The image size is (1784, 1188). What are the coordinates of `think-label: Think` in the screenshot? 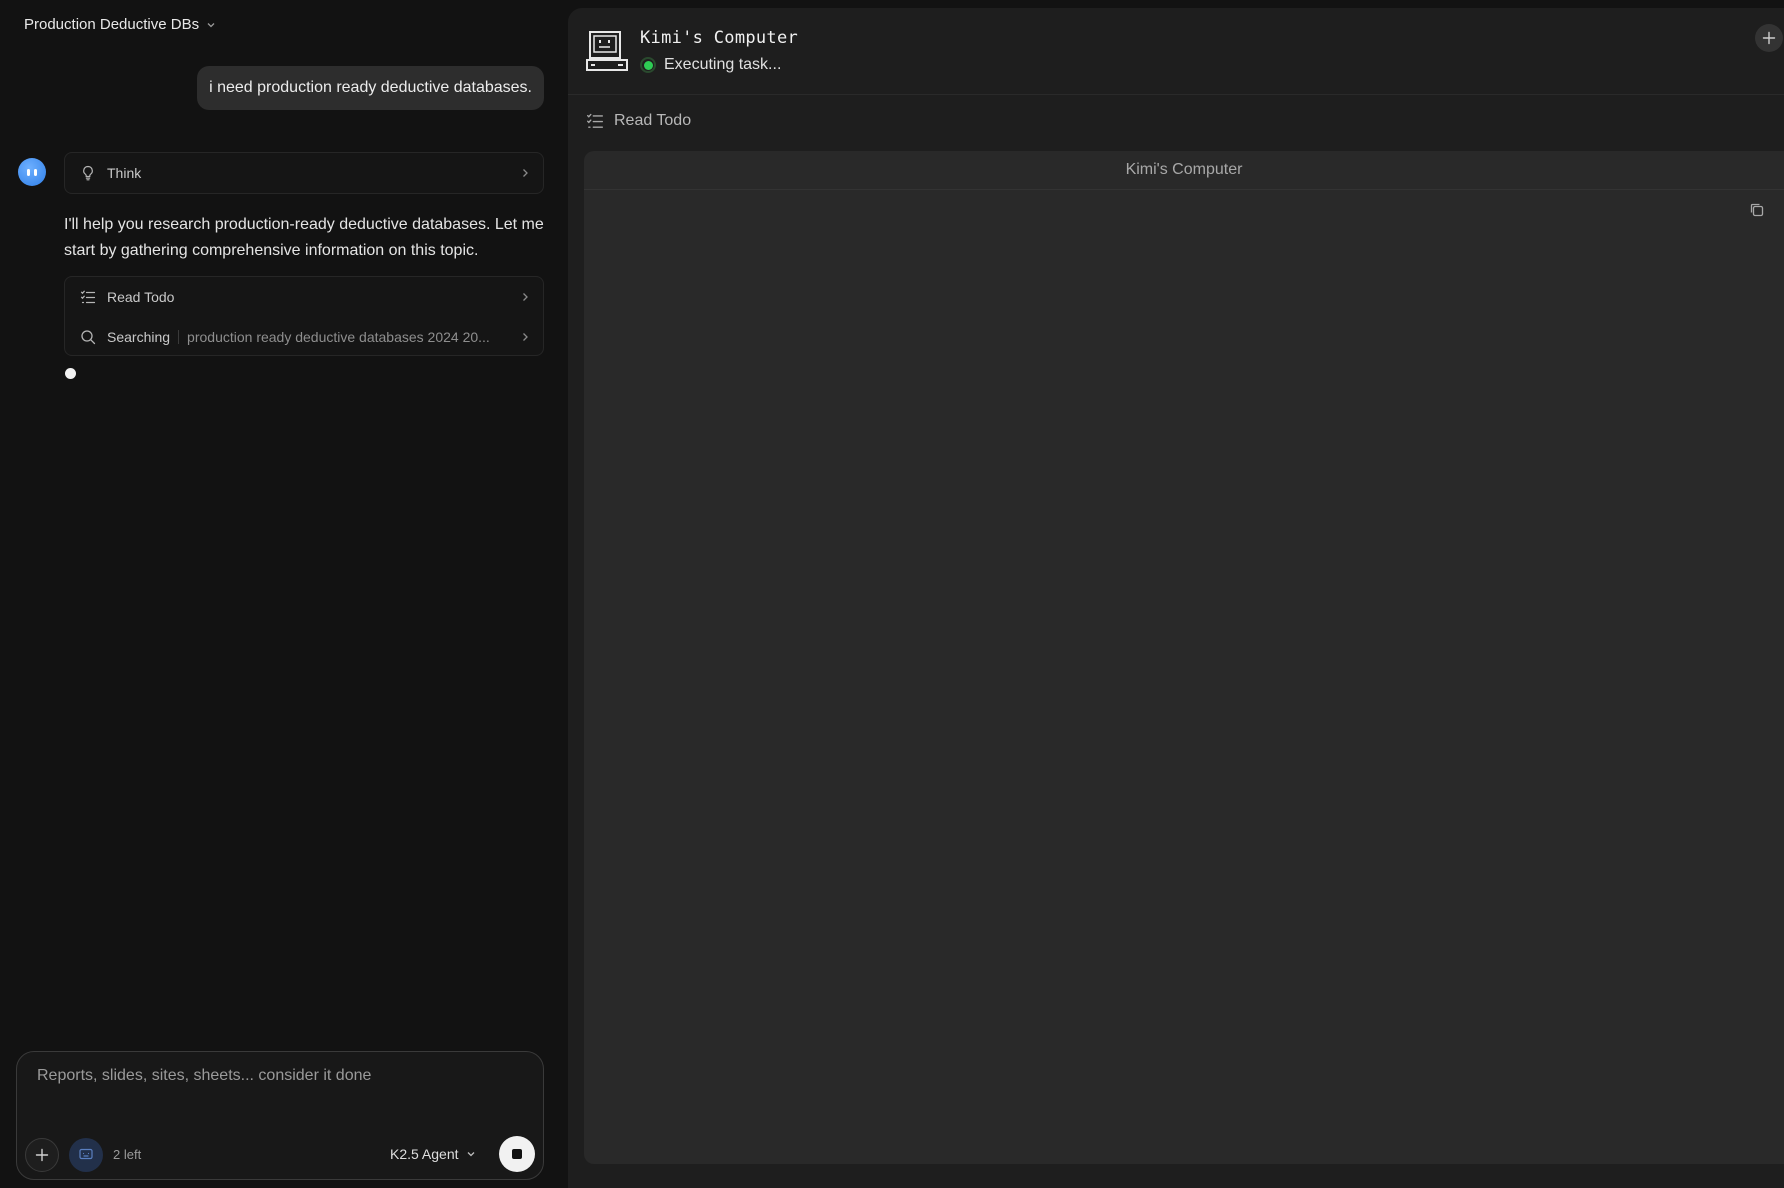 It's located at (124, 173).